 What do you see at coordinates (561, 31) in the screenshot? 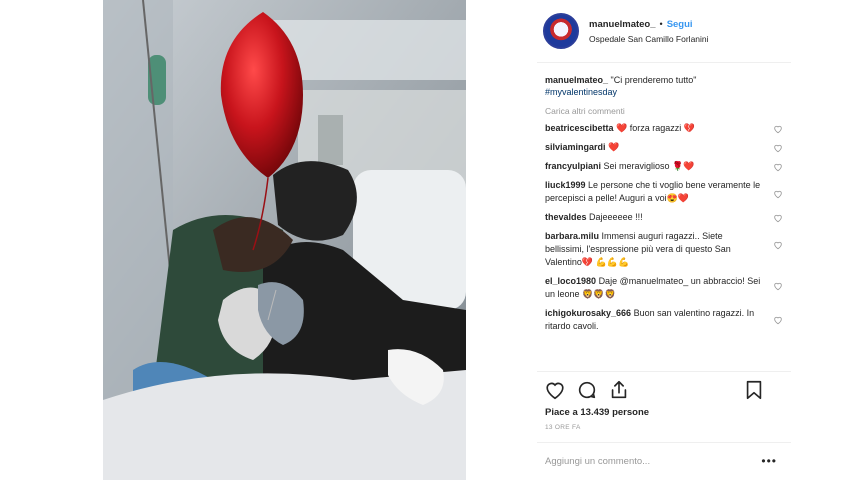
I see `avatar` at bounding box center [561, 31].